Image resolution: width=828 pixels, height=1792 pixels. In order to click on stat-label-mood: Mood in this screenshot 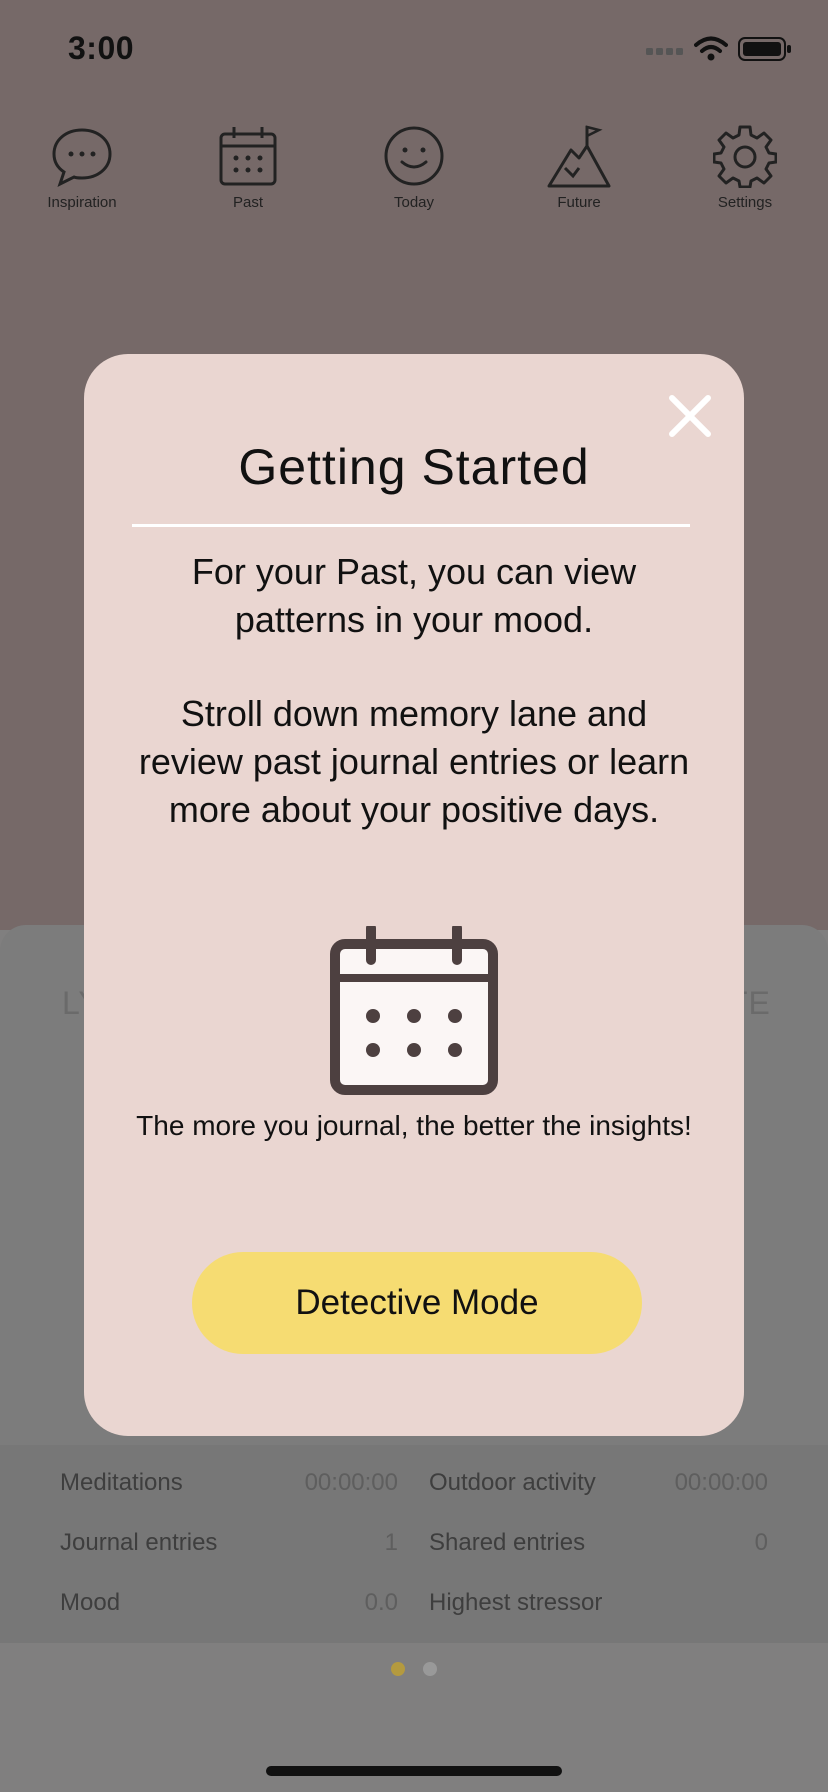, I will do `click(90, 1602)`.